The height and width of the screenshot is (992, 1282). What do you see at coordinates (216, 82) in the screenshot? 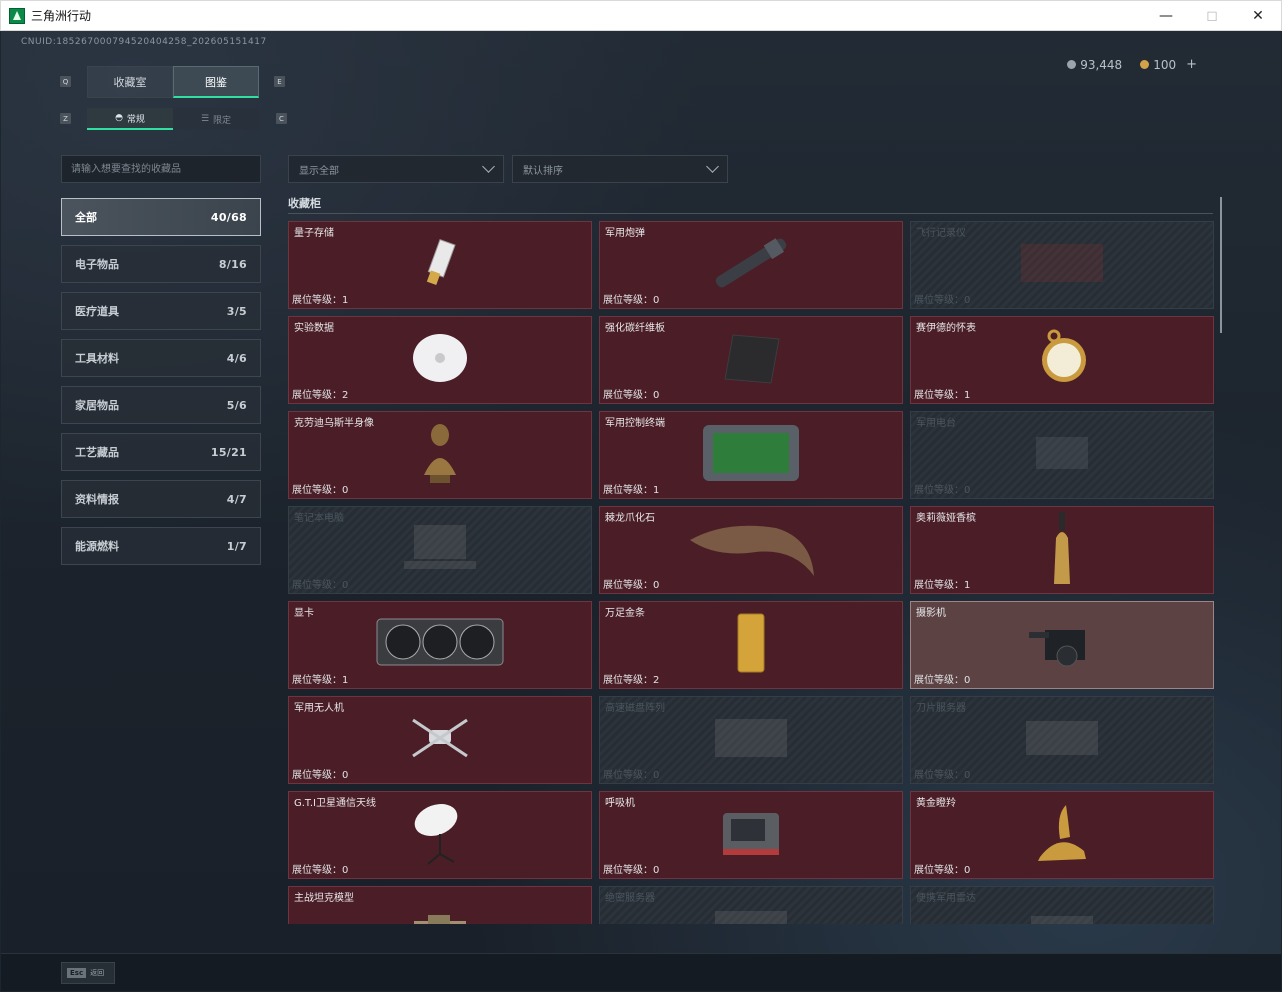
I see `tab-catalog: 图鉴` at bounding box center [216, 82].